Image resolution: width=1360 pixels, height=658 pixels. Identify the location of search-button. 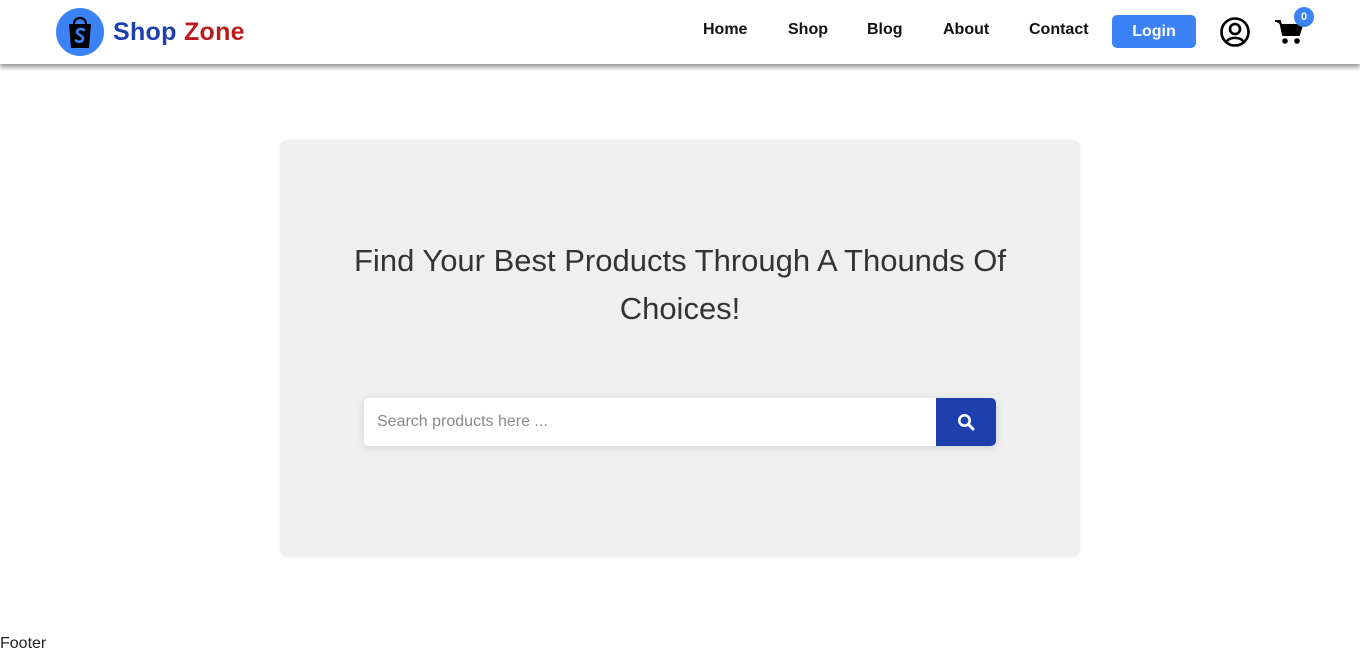
(966, 422).